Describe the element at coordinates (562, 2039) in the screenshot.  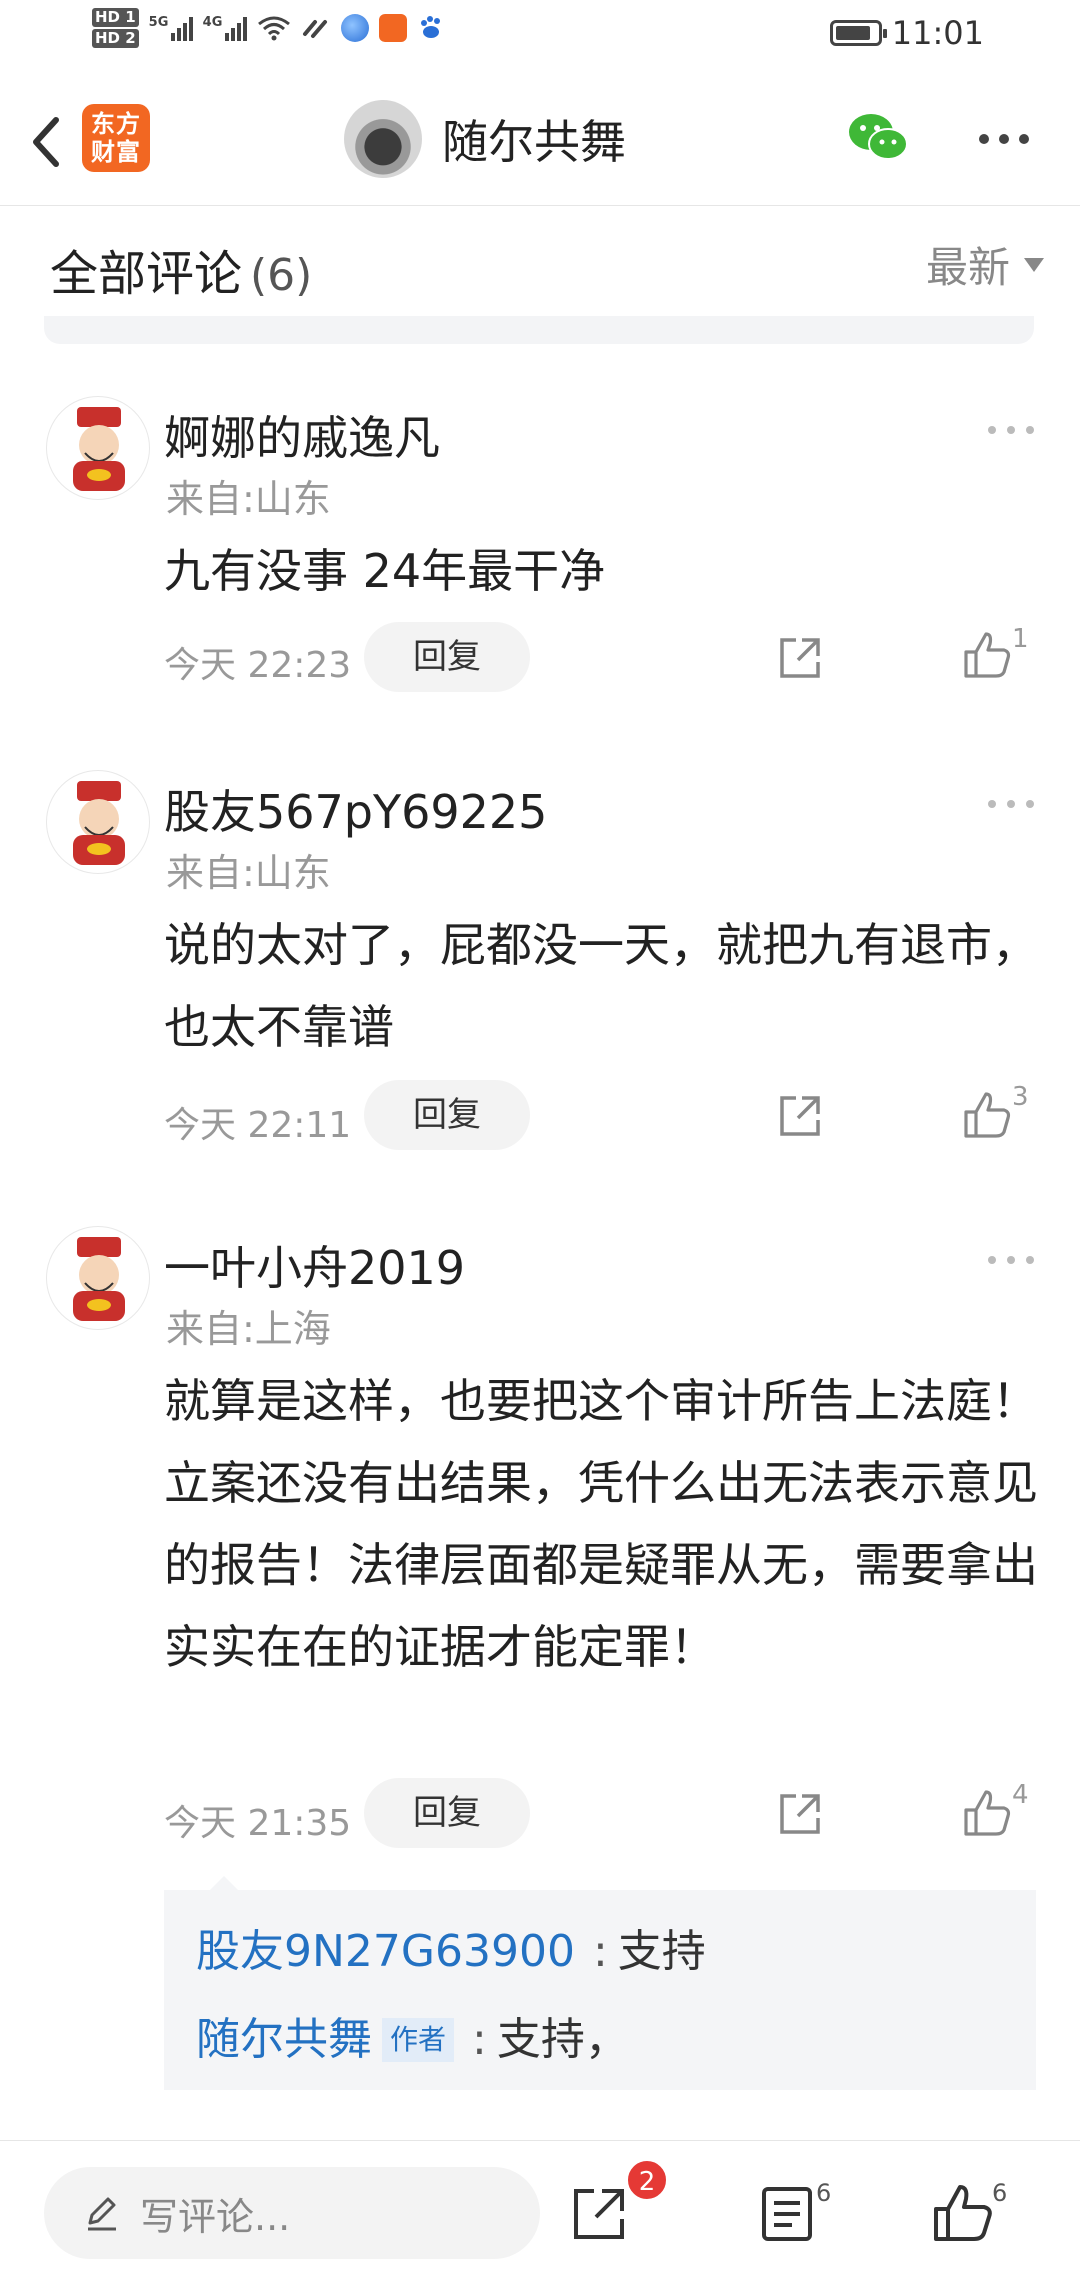
I see `reply-text: 支持，` at that location.